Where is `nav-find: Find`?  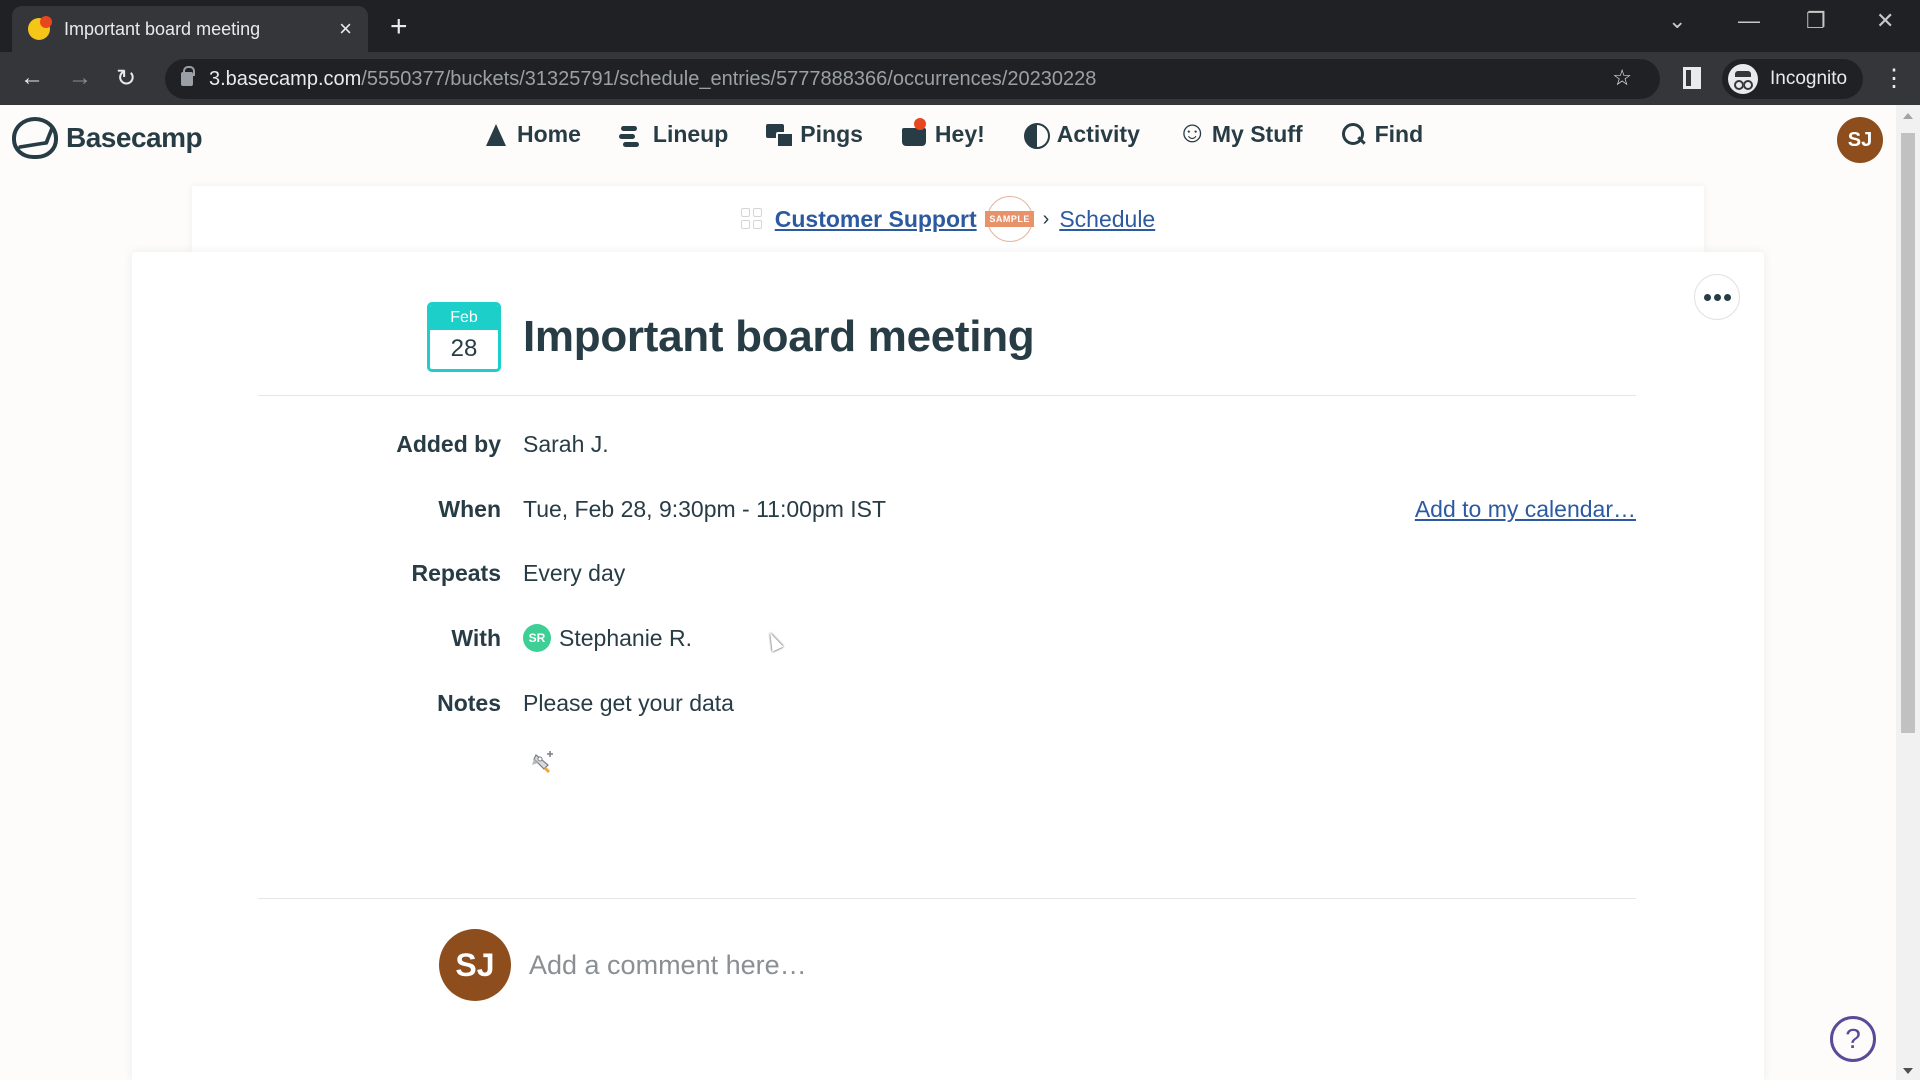
nav-find: Find is located at coordinates (1382, 134).